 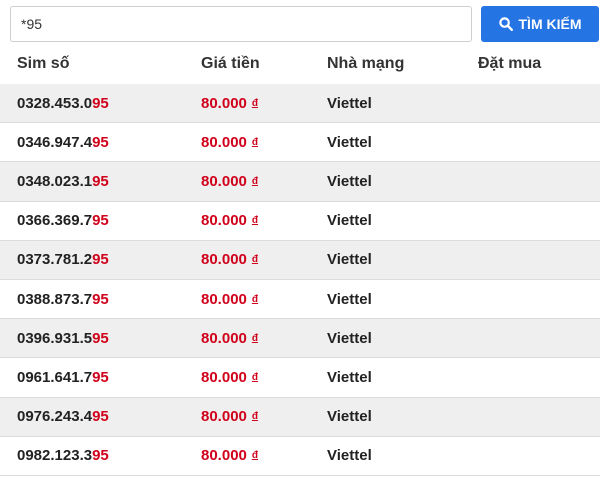 I want to click on header-nha-mang: Nhà mạng, so click(x=366, y=63).